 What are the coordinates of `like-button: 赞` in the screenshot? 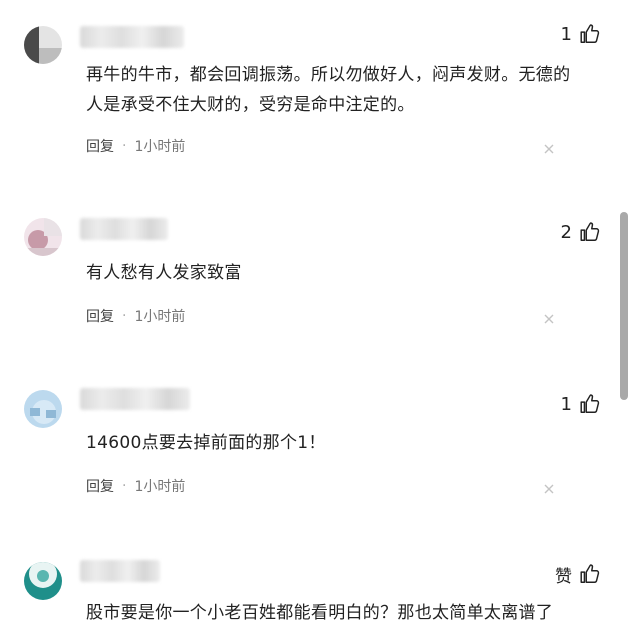 It's located at (577, 574).